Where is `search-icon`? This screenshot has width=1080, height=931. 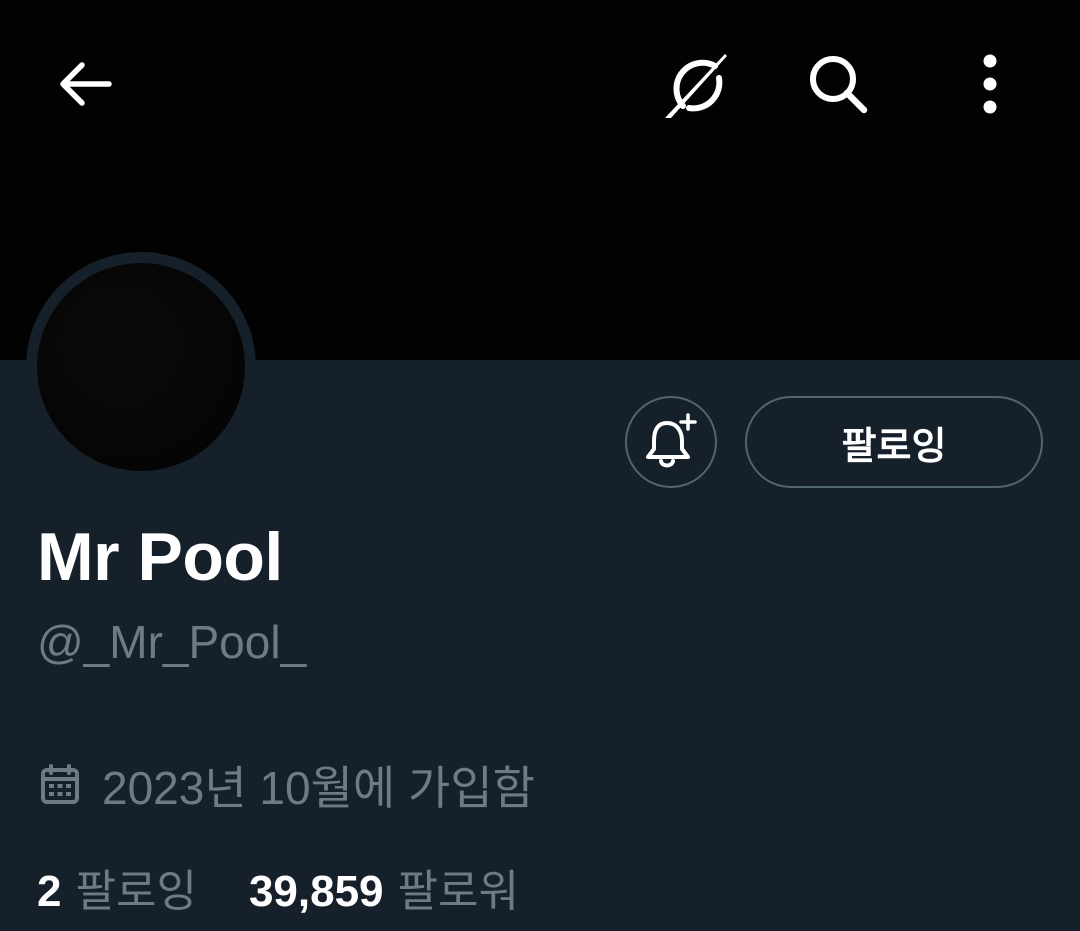 search-icon is located at coordinates (839, 85).